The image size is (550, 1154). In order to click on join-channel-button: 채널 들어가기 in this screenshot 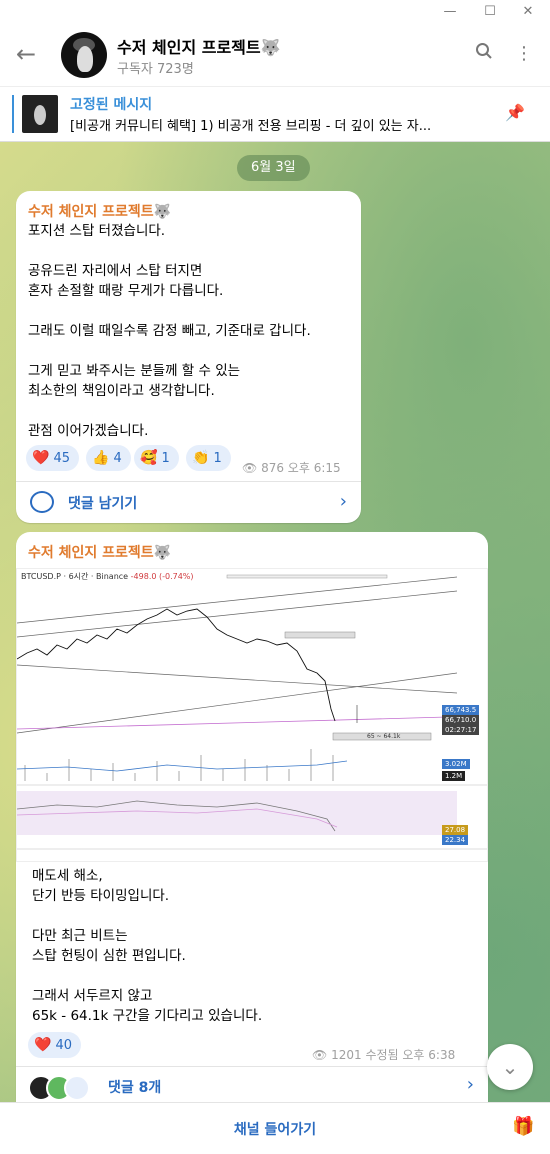, I will do `click(275, 1129)`.